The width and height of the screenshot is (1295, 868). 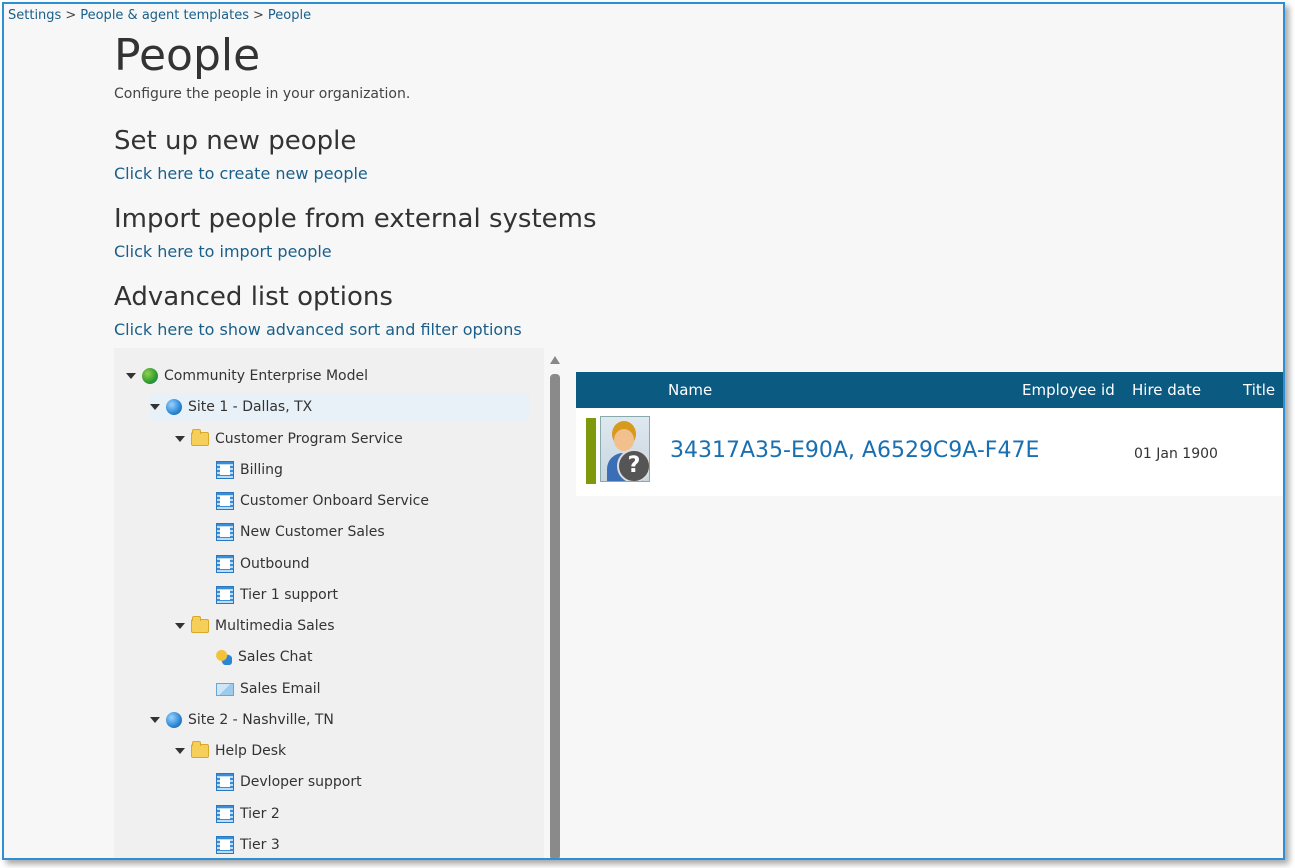 I want to click on tree-item-label: New Customer Sales, so click(x=312, y=532).